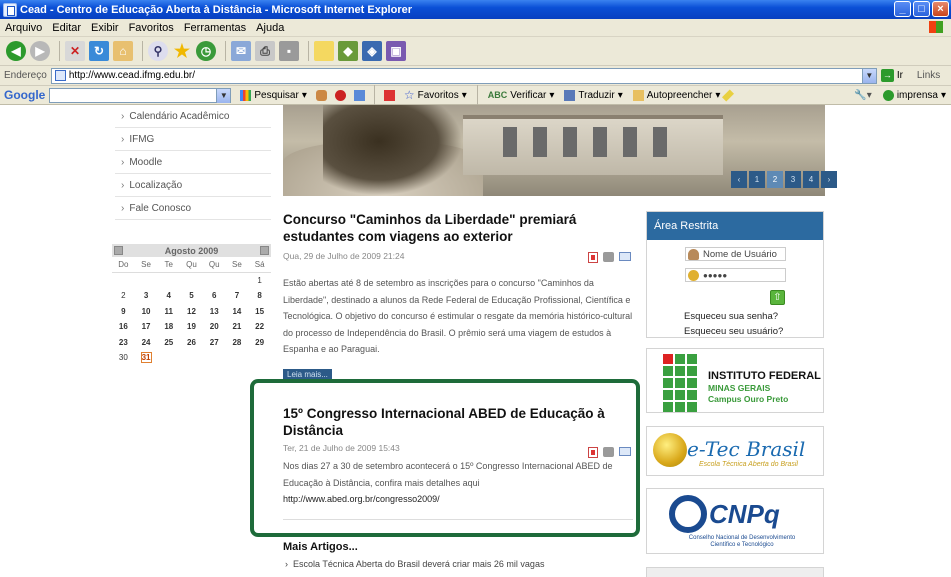 The width and height of the screenshot is (951, 577). What do you see at coordinates (348, 51) in the screenshot?
I see `messenger-icon: ◆` at bounding box center [348, 51].